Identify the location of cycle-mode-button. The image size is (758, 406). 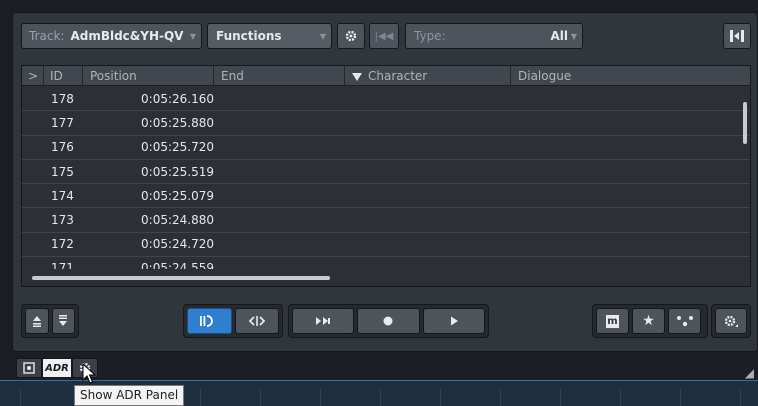
(209, 321).